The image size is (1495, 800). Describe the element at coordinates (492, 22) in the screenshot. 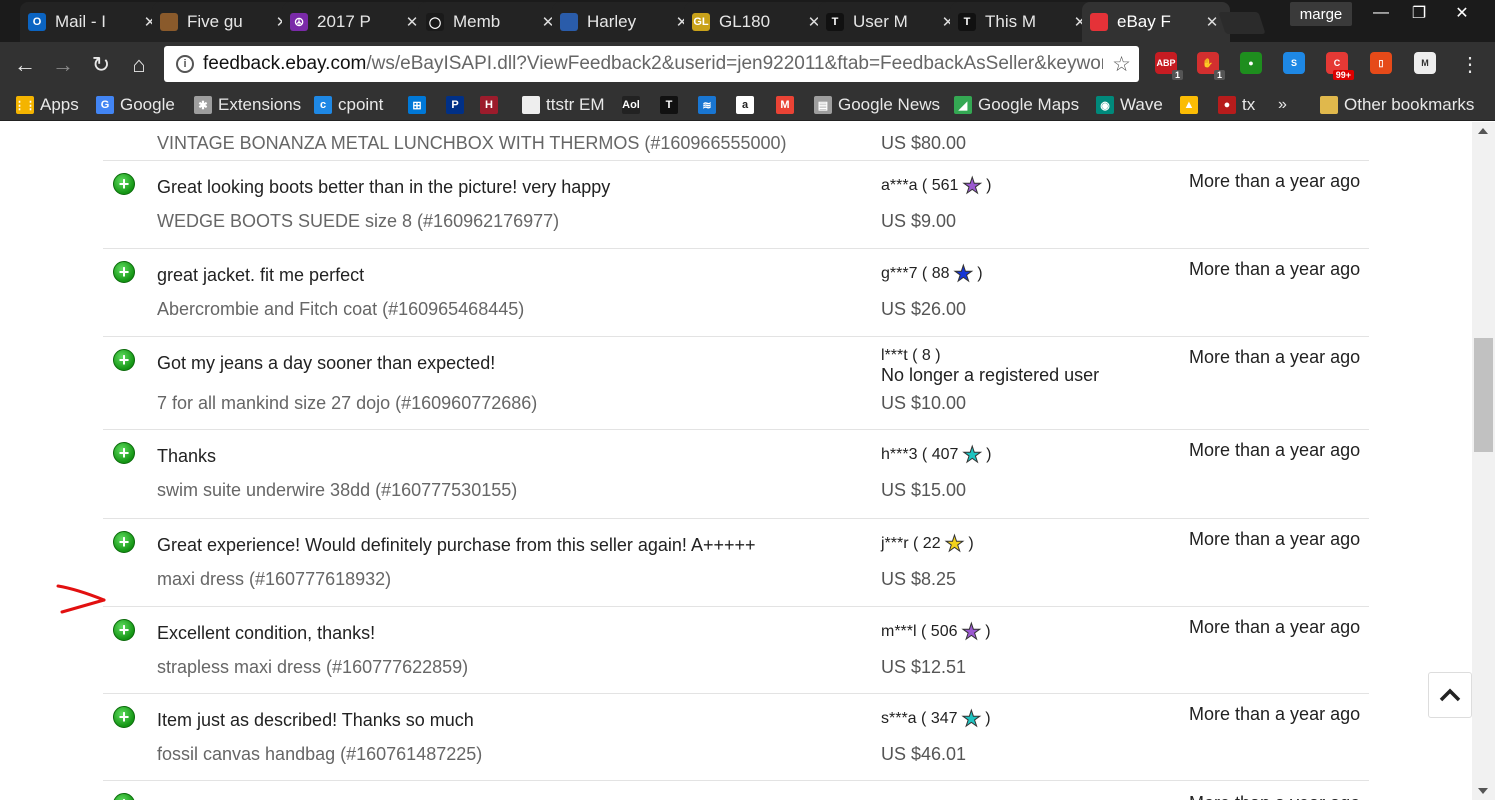

I see `browser-tab: ◯ Memb ✕` at that location.